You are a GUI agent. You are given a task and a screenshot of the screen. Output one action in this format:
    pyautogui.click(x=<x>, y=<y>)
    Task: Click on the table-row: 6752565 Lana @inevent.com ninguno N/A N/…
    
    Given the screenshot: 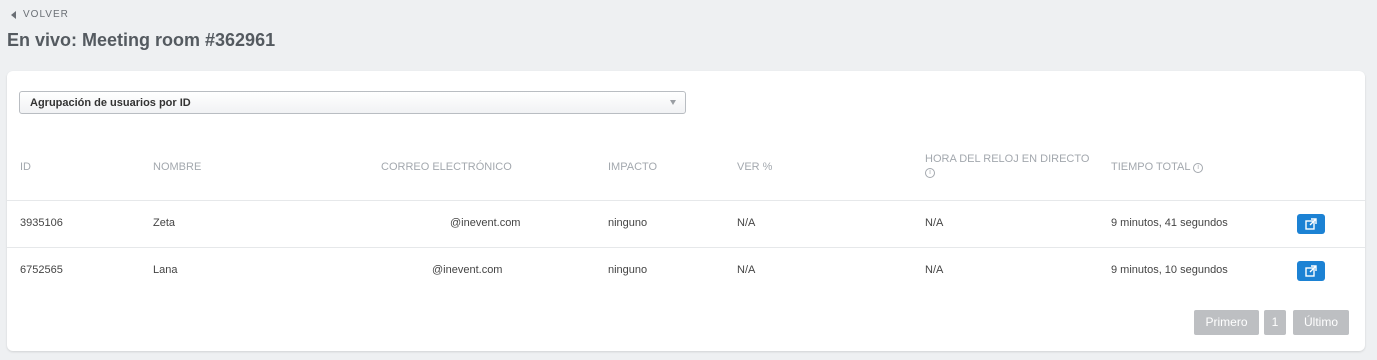 What is the action you would take?
    pyautogui.click(x=686, y=270)
    